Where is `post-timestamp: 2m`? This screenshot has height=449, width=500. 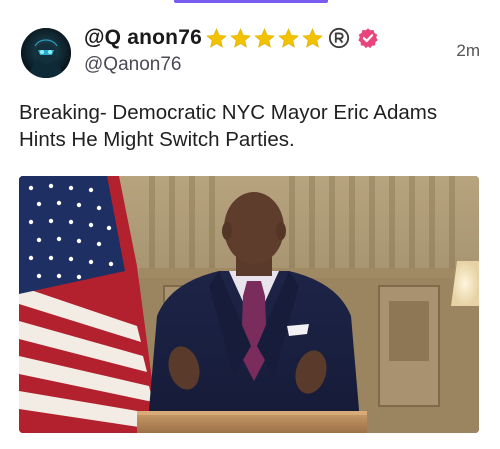 post-timestamp: 2m is located at coordinates (468, 50).